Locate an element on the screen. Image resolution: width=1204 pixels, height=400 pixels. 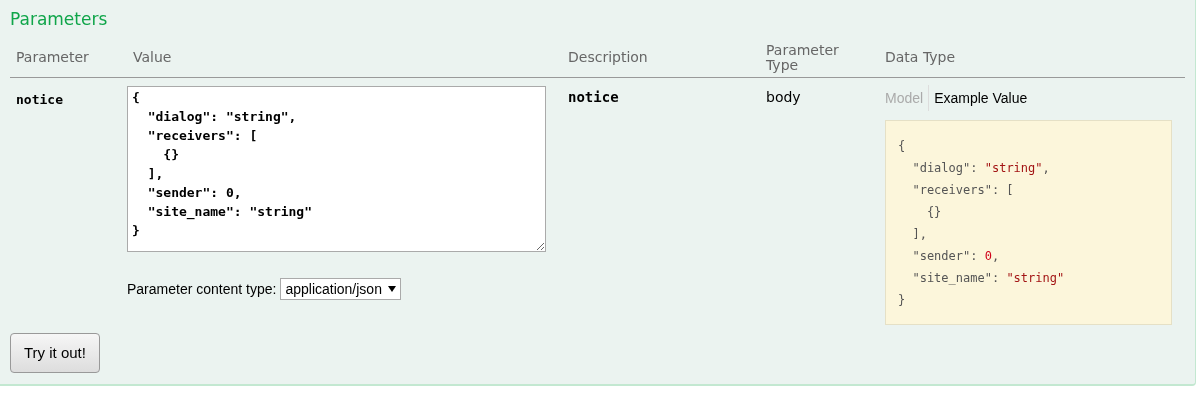
try-it-out-button: Try it out! is located at coordinates (55, 353).